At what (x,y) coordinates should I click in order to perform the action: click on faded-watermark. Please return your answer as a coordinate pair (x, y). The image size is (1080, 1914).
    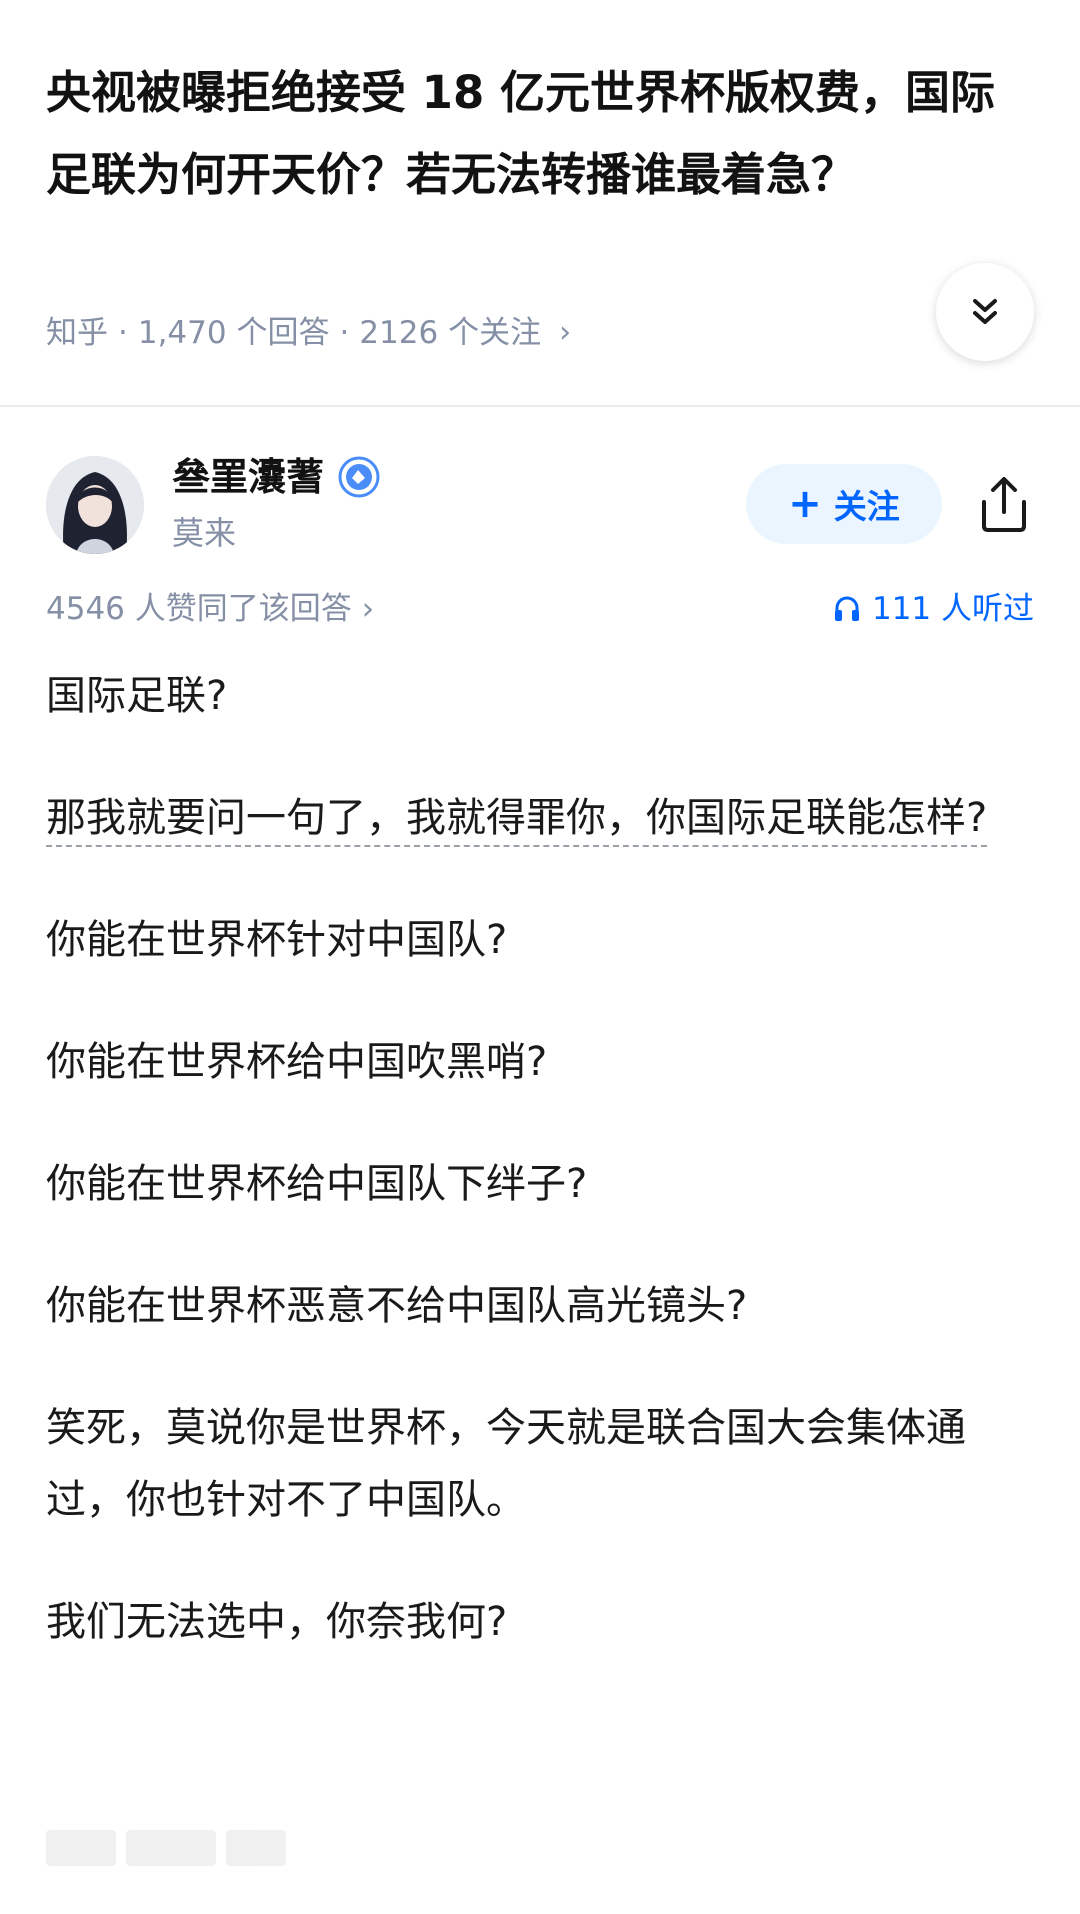
    Looking at the image, I should click on (176, 1852).